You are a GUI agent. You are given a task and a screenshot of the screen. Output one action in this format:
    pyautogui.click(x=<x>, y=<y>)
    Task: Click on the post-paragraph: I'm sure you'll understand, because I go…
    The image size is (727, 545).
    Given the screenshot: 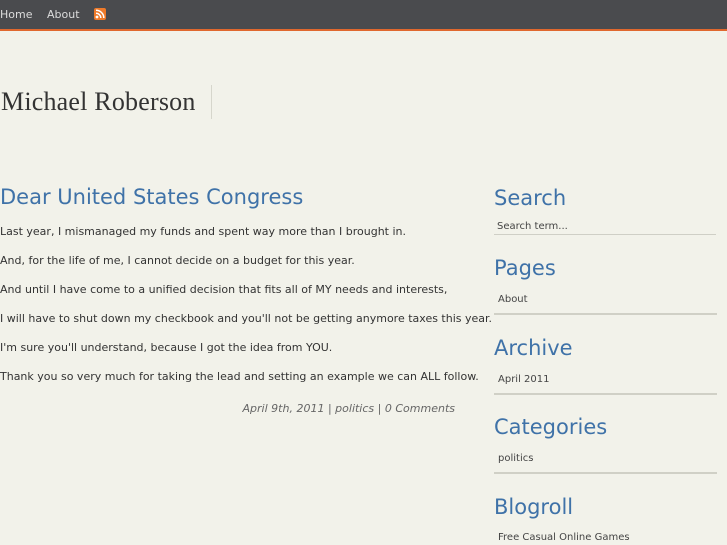 What is the action you would take?
    pyautogui.click(x=166, y=347)
    